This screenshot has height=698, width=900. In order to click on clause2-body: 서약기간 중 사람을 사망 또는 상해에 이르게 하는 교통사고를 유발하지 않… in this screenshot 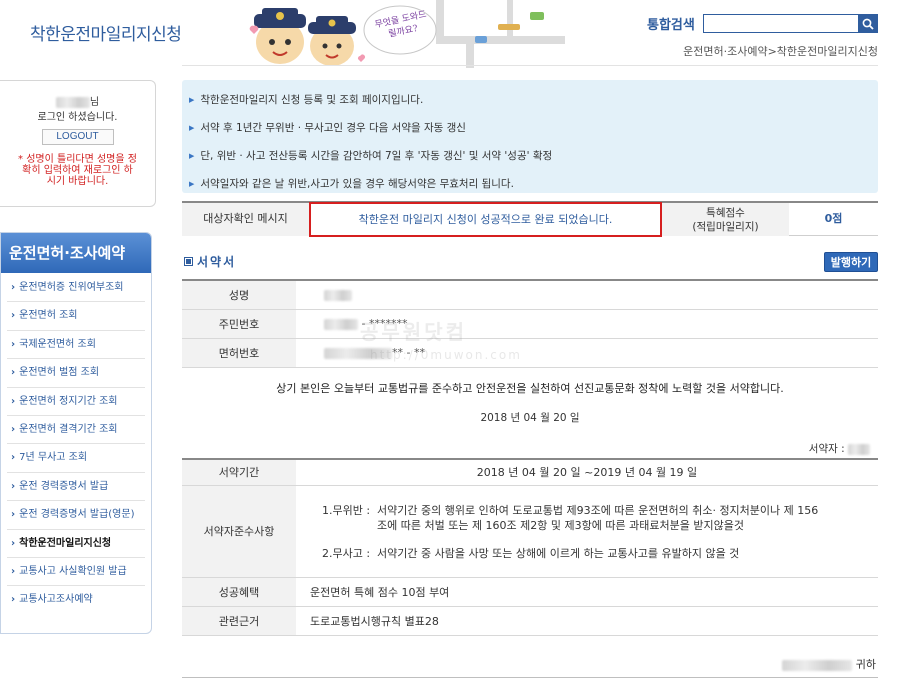, I will do `click(558, 553)`.